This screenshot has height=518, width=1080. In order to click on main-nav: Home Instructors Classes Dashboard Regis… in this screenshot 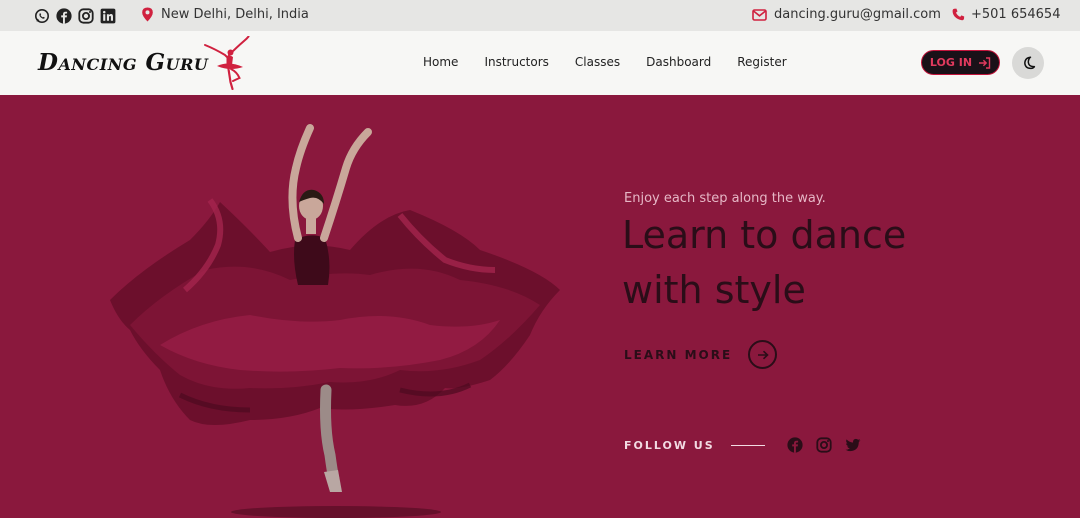, I will do `click(611, 62)`.